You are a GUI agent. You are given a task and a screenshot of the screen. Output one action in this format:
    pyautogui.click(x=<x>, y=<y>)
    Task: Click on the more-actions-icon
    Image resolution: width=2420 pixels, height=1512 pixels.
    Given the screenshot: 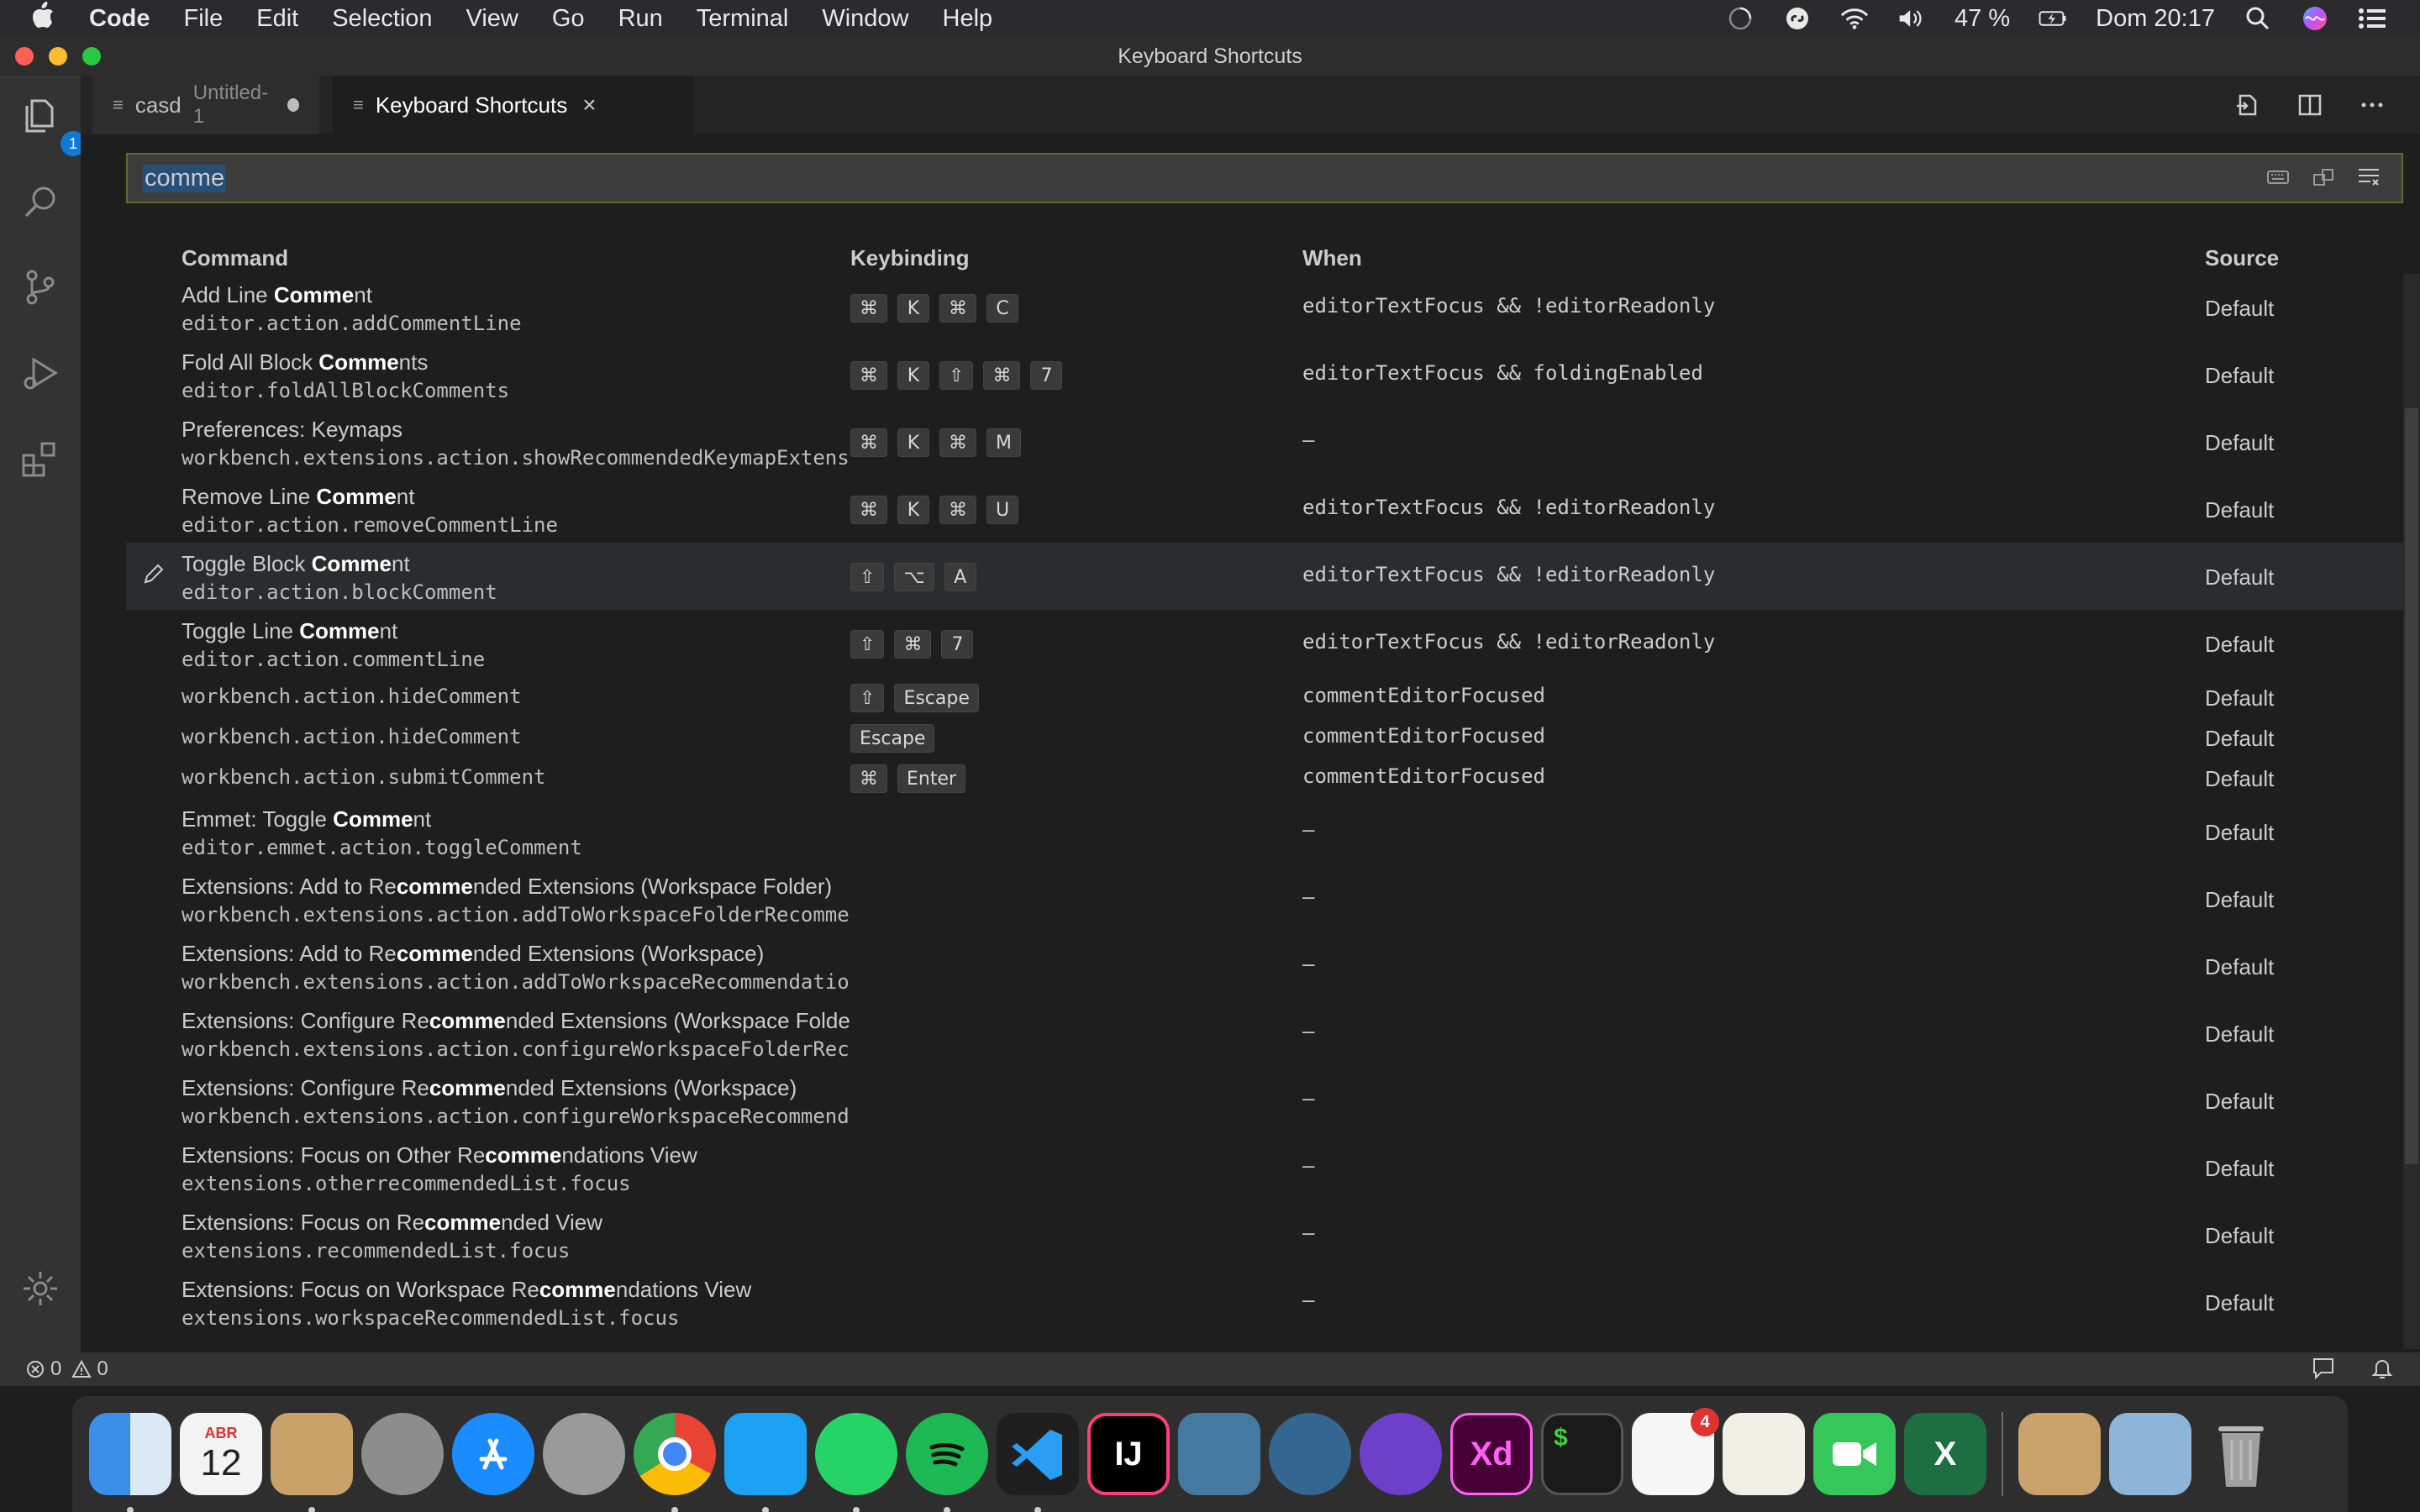 What is the action you would take?
    pyautogui.click(x=2372, y=107)
    